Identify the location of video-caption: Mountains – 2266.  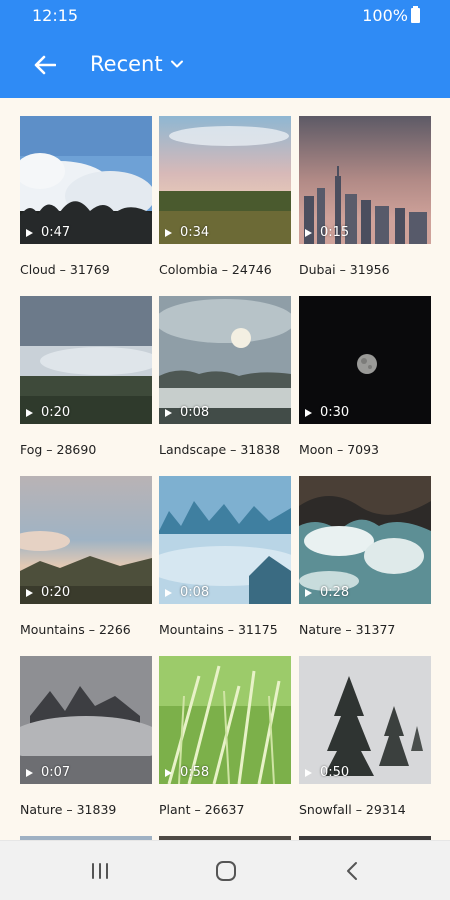
(75, 629).